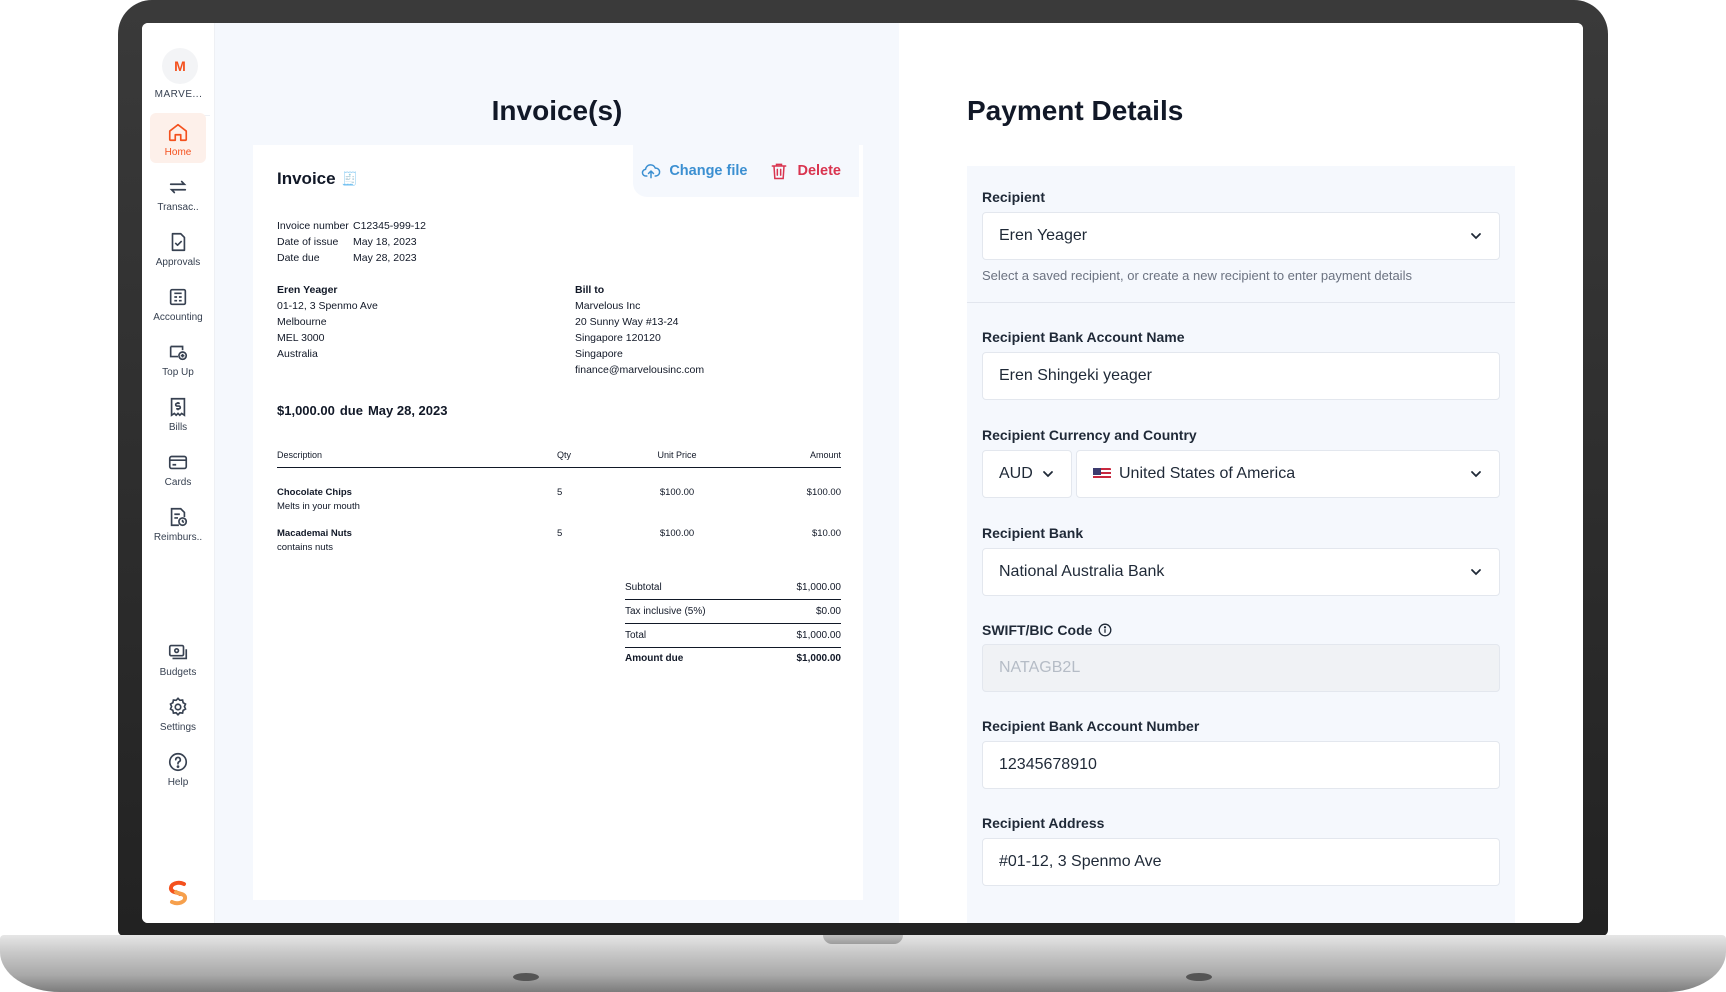 This screenshot has width=1726, height=992. I want to click on tax-row: Tax inclusive (5%) $0.00, so click(733, 612).